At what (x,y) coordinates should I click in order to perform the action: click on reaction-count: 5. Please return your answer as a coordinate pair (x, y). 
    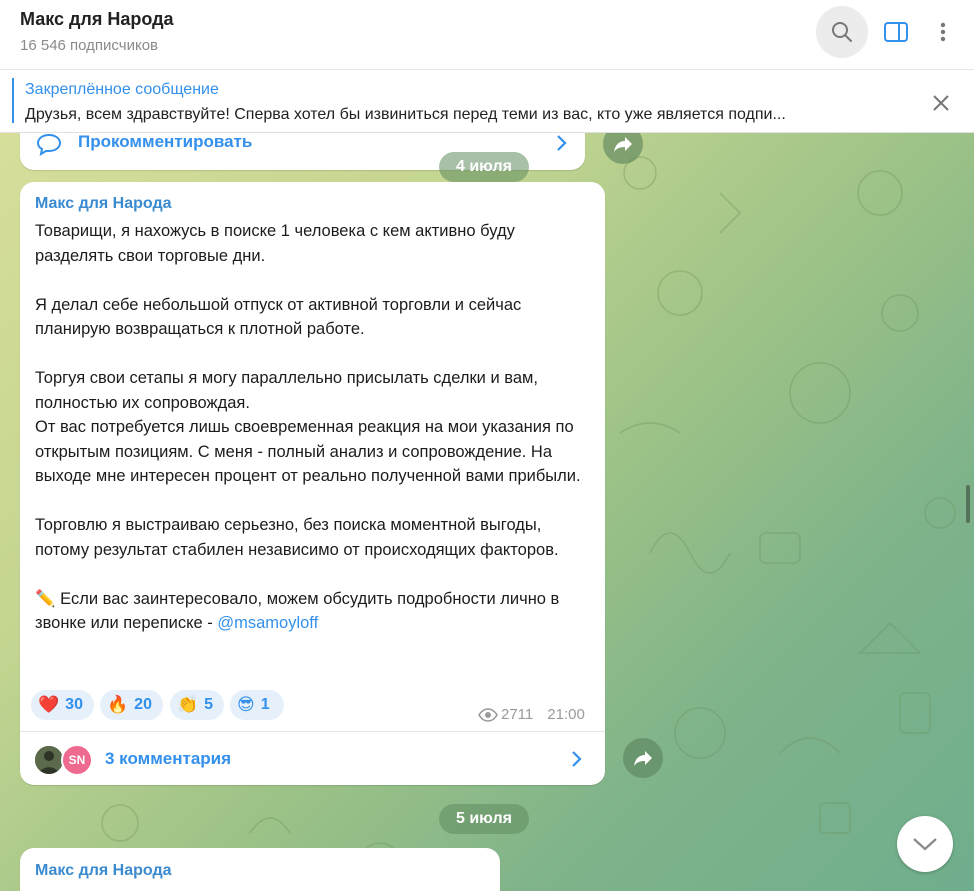
    Looking at the image, I should click on (209, 704).